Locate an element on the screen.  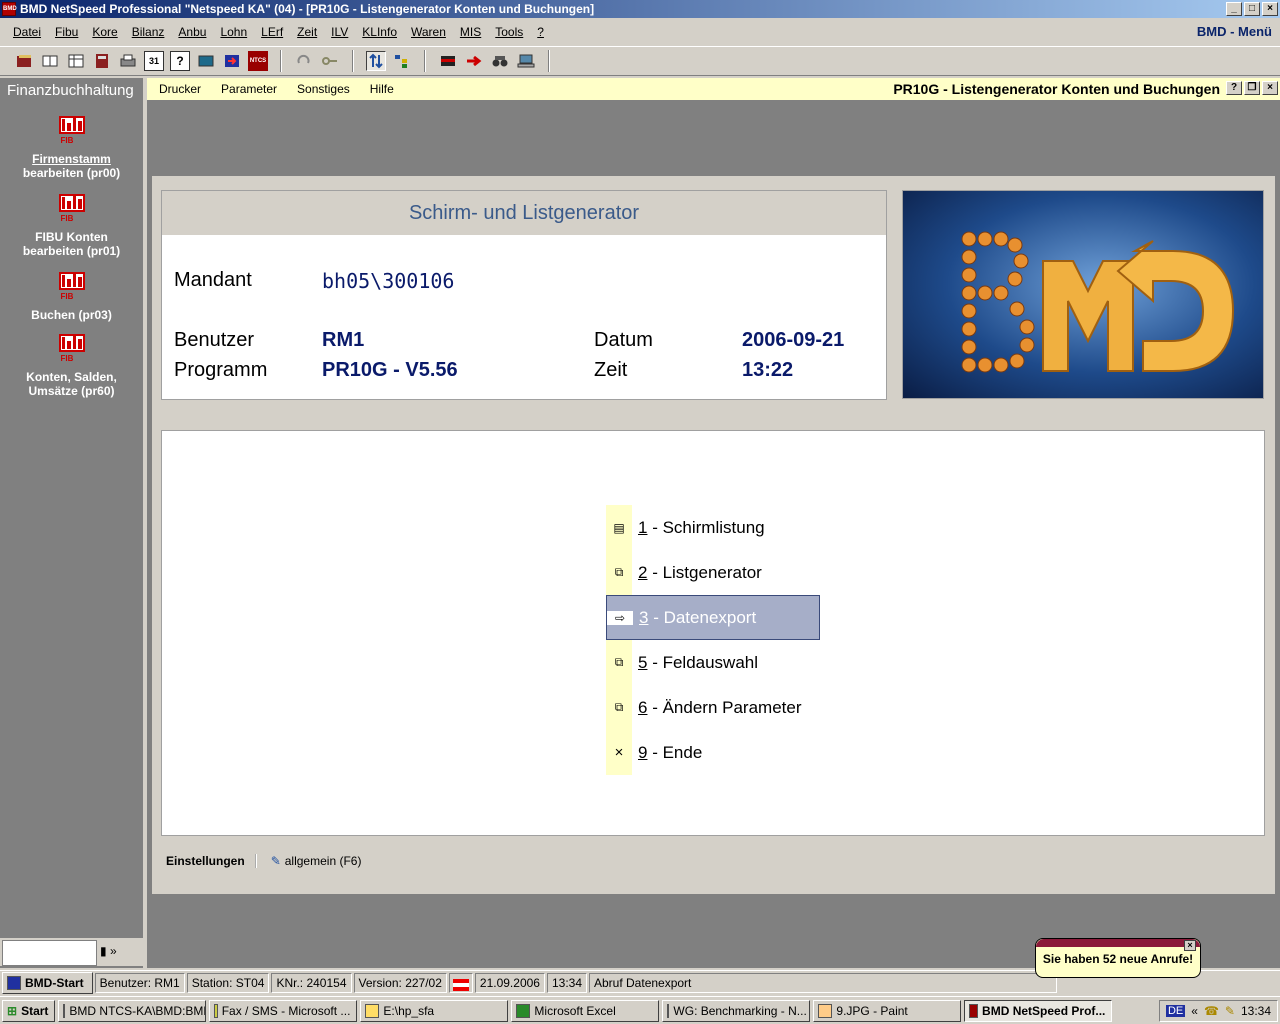
option-datenexport: ⇨ 3 - Datenexport is located at coordinates (713, 617).